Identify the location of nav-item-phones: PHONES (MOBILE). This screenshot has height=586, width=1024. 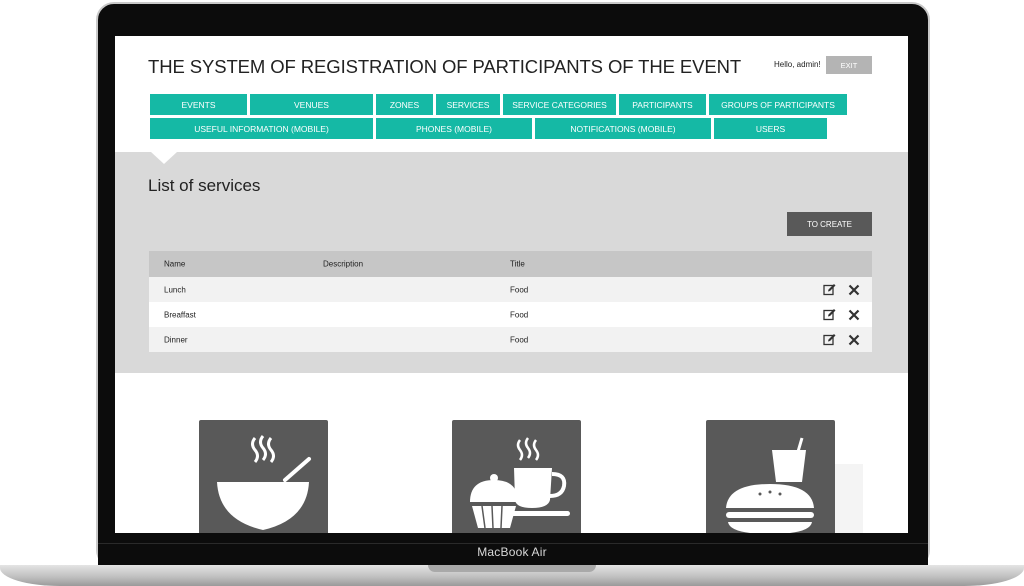
(454, 128).